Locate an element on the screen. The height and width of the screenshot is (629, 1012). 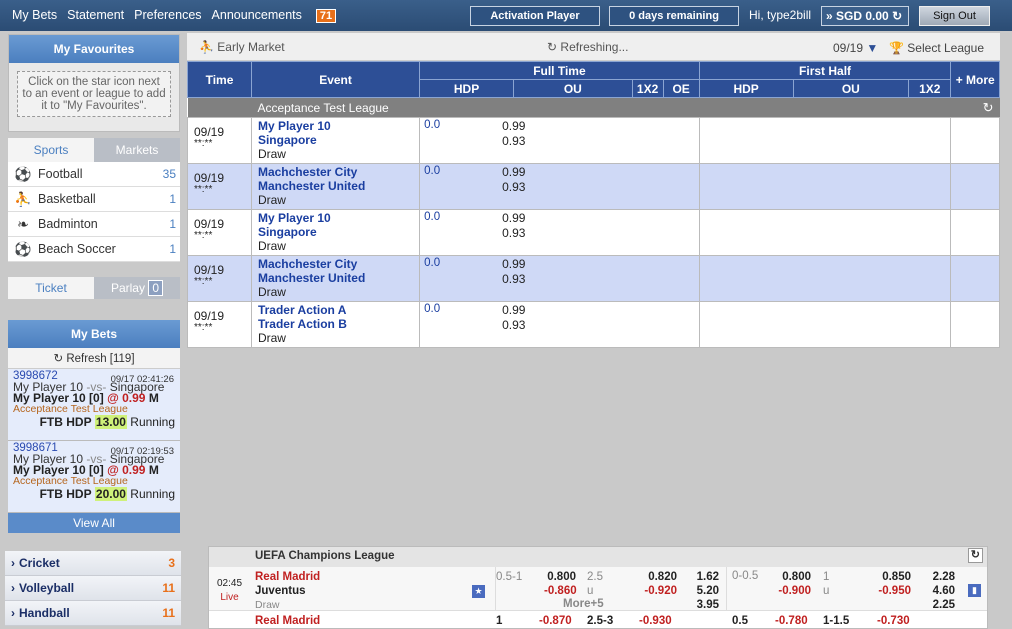
date-selector: 09/19 ▼ is located at coordinates (855, 48).